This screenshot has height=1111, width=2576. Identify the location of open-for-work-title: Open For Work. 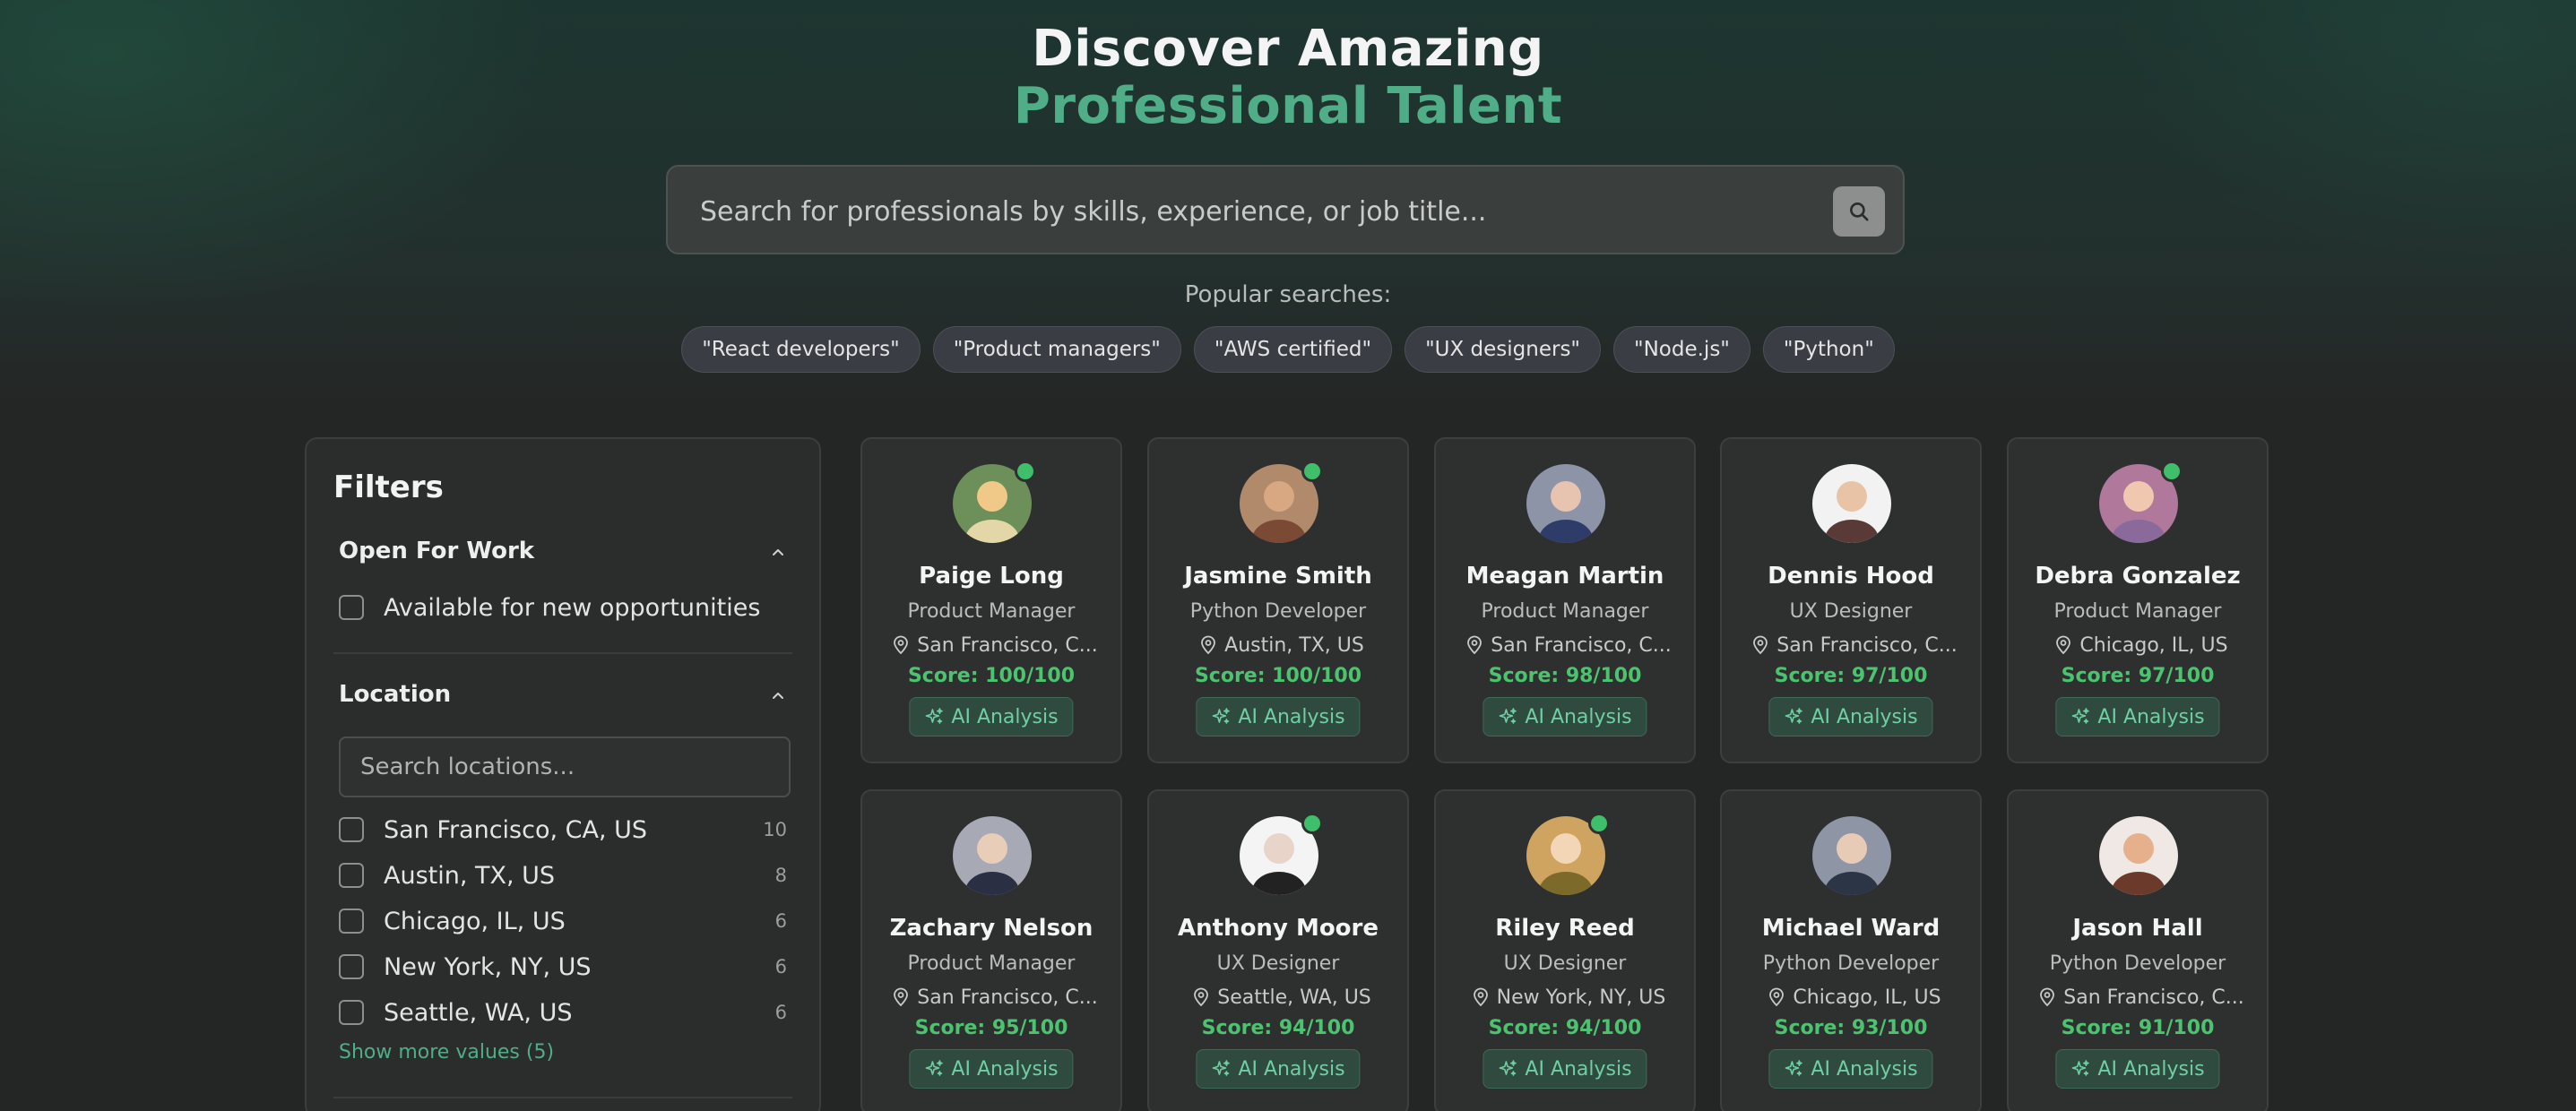
(436, 551).